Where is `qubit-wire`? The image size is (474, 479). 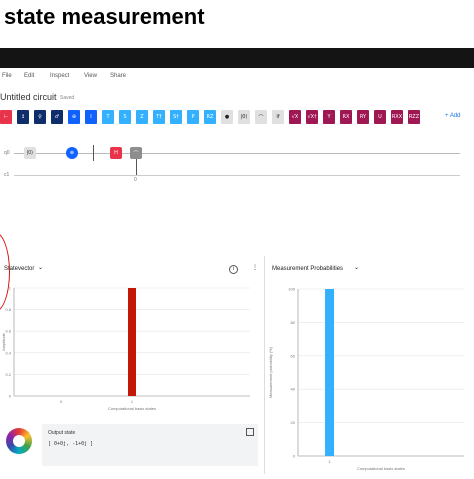
qubit-wire is located at coordinates (237, 153).